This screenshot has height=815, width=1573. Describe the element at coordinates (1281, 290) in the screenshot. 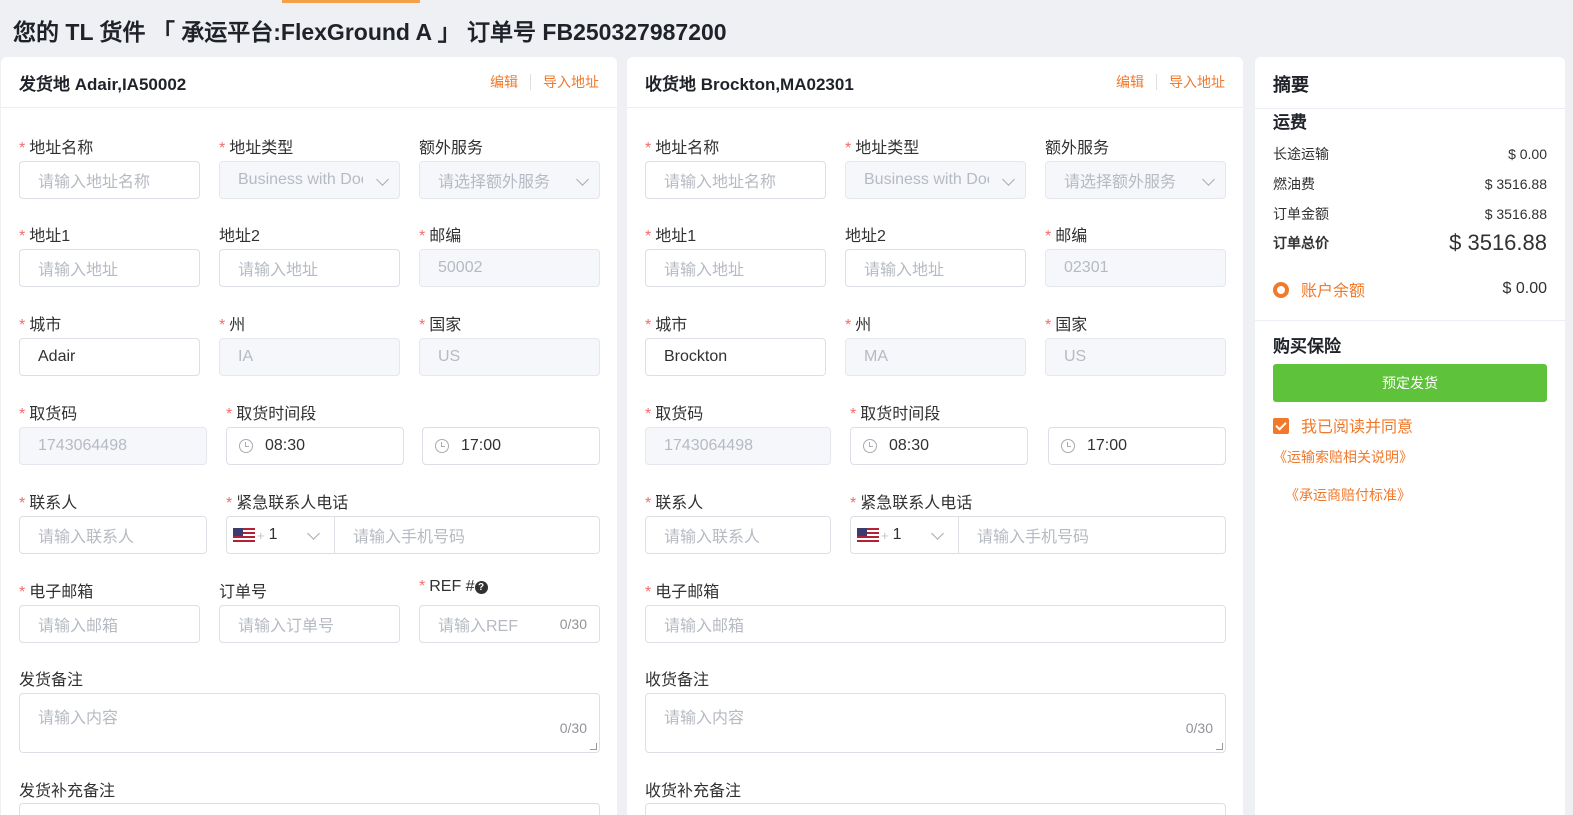

I see `radio-selected-icon` at that location.